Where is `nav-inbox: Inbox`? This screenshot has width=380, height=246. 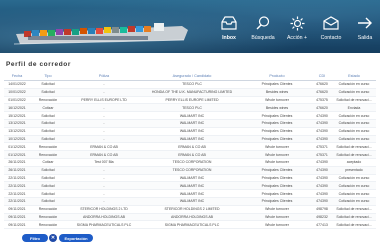 nav-inbox: Inbox is located at coordinates (229, 31).